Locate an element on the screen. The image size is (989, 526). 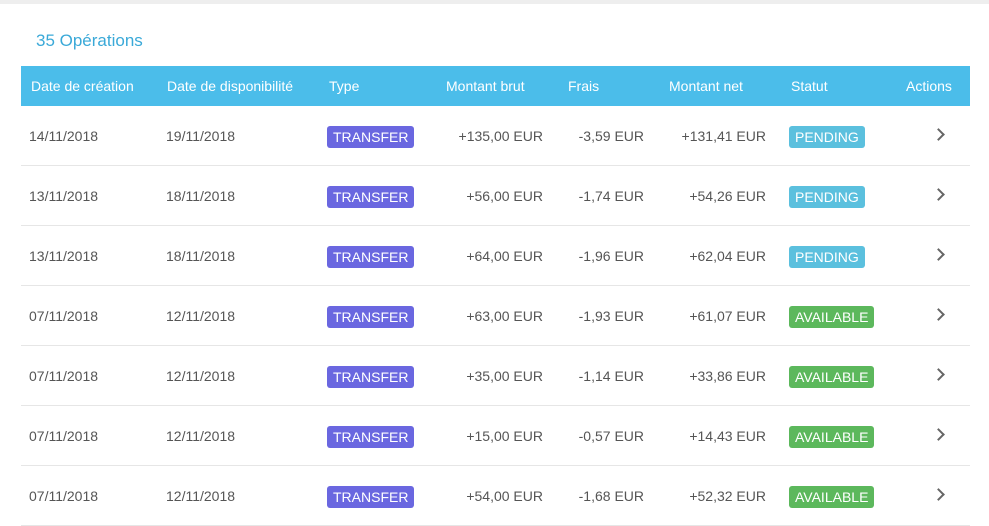
net-amount: +131,41 EUR is located at coordinates (723, 136).